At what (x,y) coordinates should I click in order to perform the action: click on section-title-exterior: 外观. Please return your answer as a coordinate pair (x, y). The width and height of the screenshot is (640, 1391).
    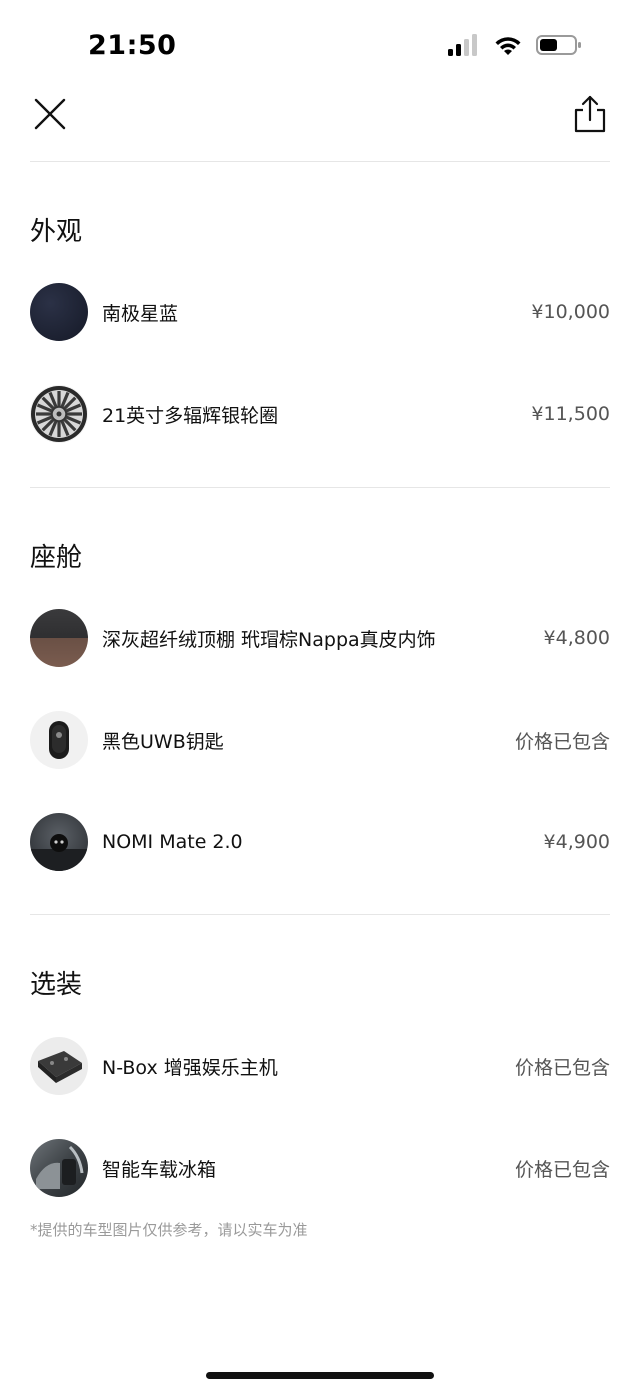
    Looking at the image, I should click on (56, 232).